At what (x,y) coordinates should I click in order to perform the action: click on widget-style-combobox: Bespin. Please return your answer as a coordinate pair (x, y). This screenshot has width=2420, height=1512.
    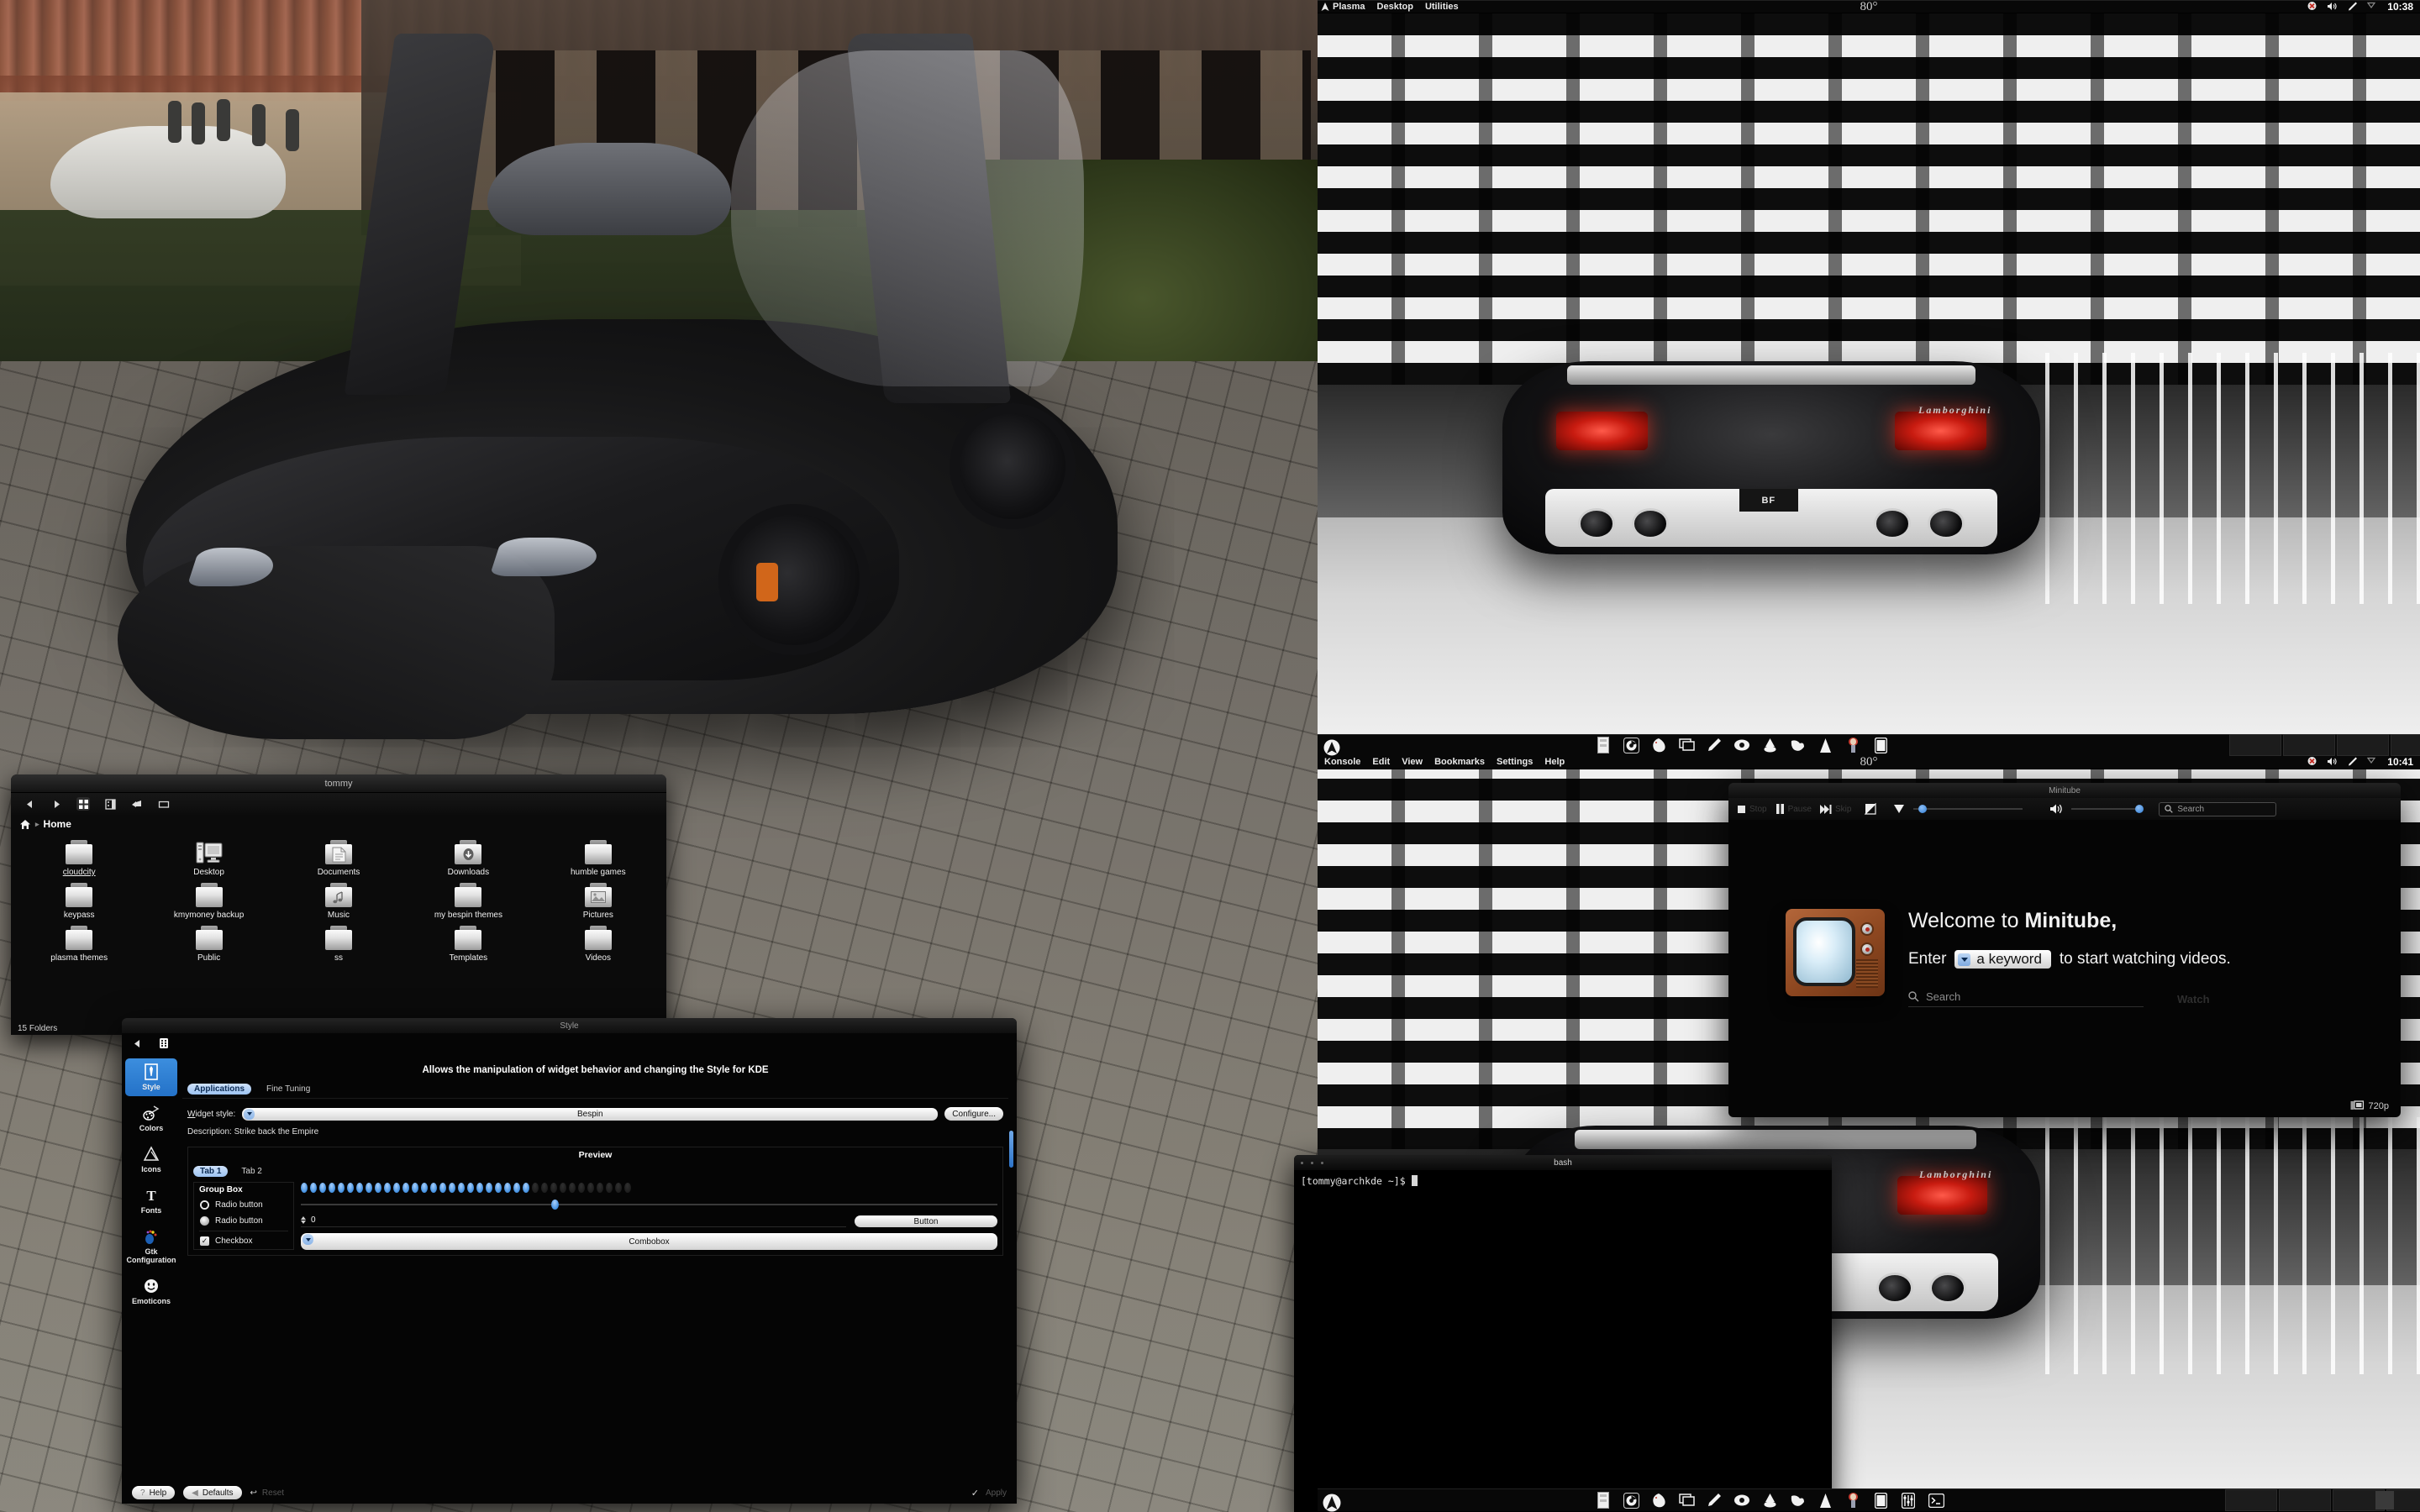
    Looking at the image, I should click on (590, 1114).